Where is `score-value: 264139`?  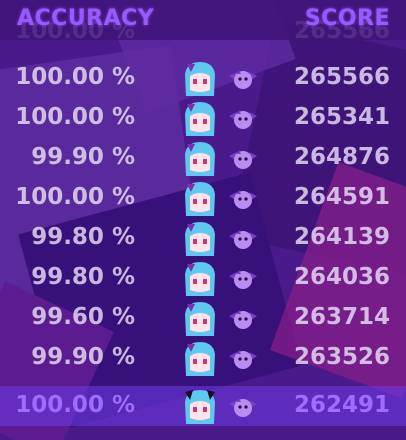
score-value: 264139 is located at coordinates (341, 237).